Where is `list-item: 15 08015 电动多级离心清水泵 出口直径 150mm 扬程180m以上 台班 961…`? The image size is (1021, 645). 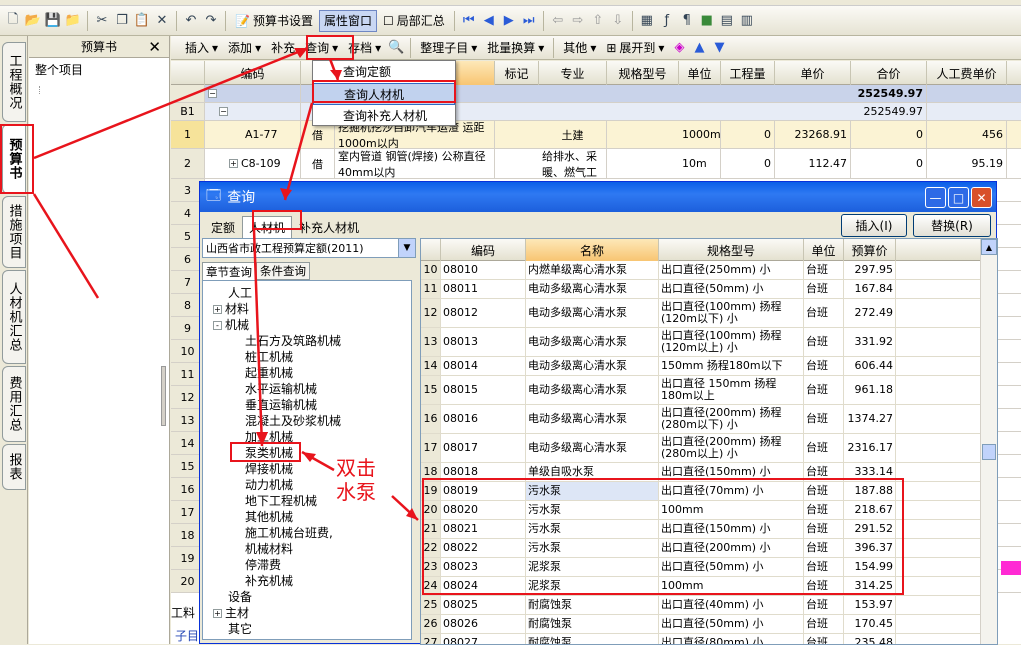 list-item: 15 08015 电动多级离心清水泵 出口直径 150mm 扬程180m以上 台班 961… is located at coordinates (701, 390).